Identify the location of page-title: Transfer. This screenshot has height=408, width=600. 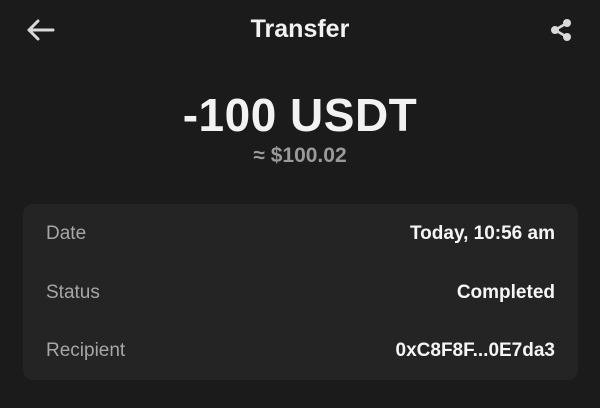
(300, 29).